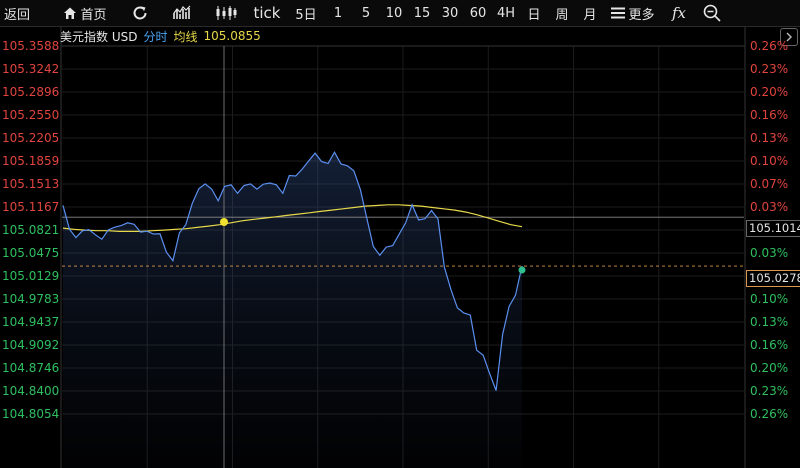 The height and width of the screenshot is (468, 800). I want to click on price-axis-tick: 105.1859, so click(31, 161).